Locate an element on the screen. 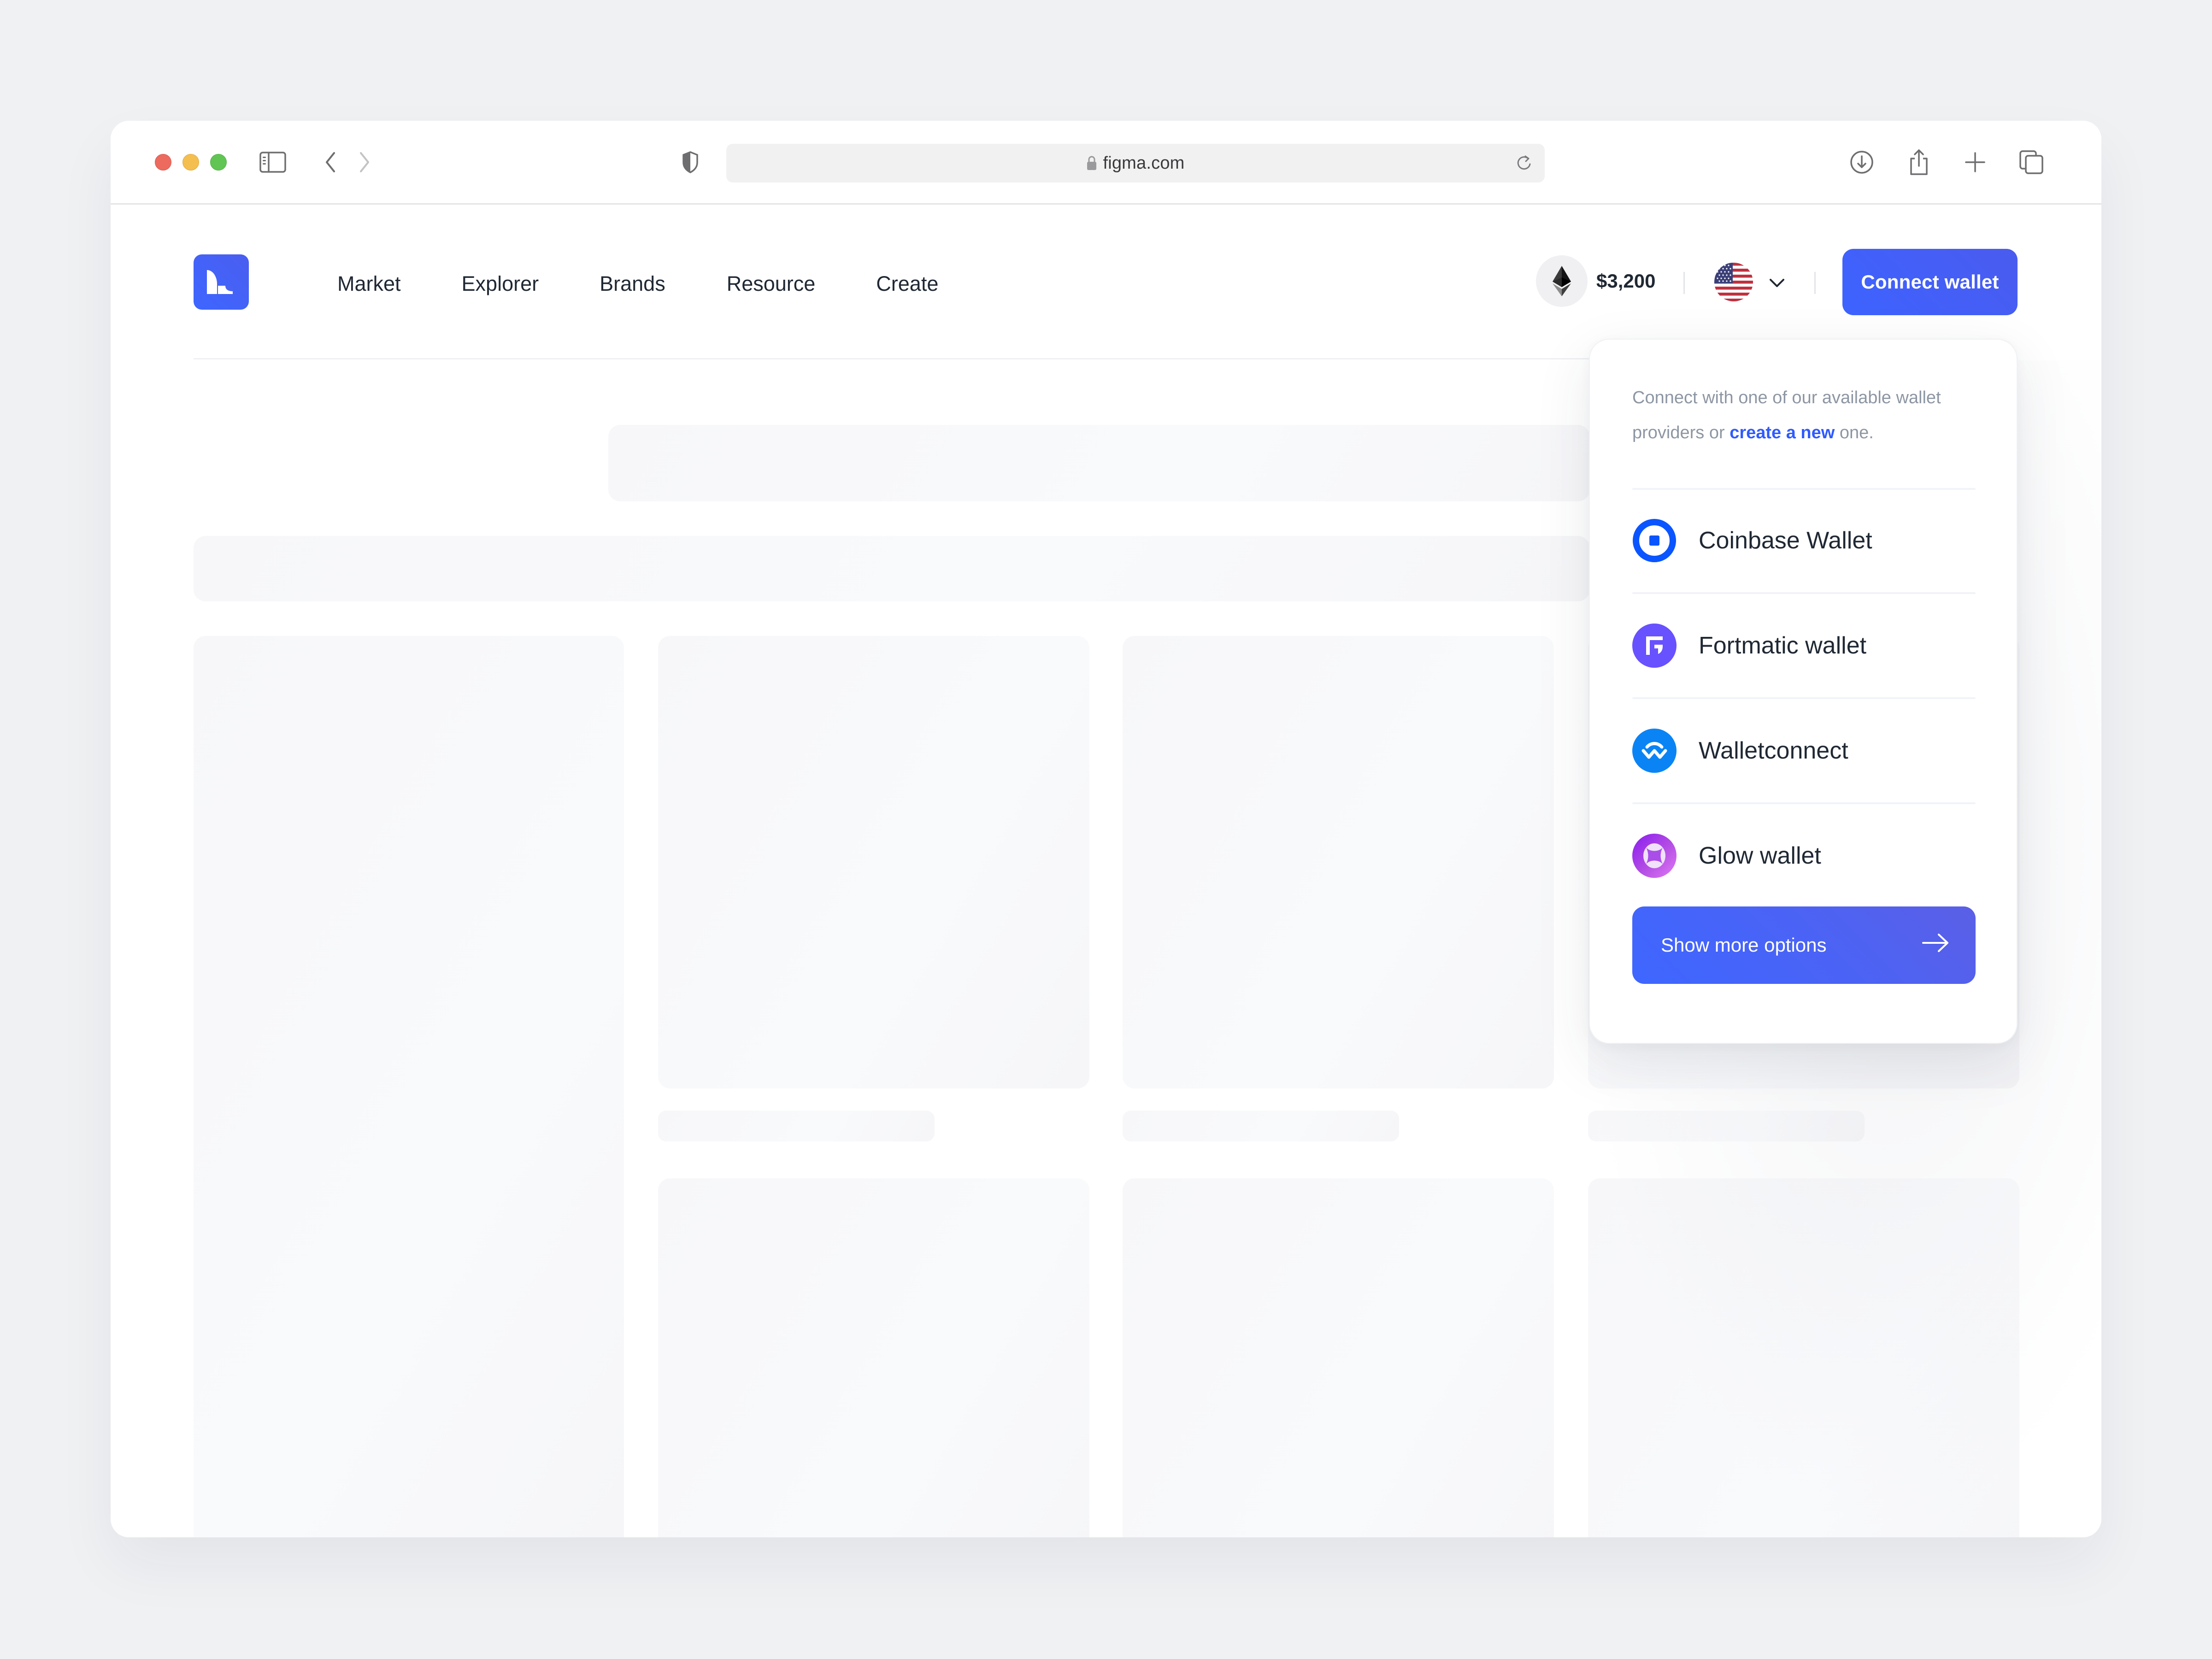  intro-text-end: one. is located at coordinates (1854, 432).